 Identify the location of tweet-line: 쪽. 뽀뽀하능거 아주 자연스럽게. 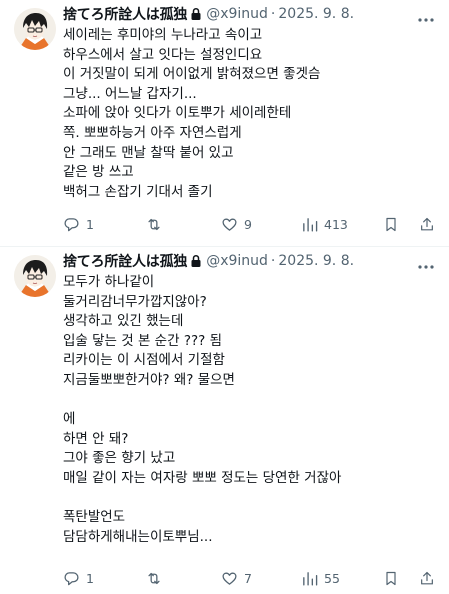
(152, 132).